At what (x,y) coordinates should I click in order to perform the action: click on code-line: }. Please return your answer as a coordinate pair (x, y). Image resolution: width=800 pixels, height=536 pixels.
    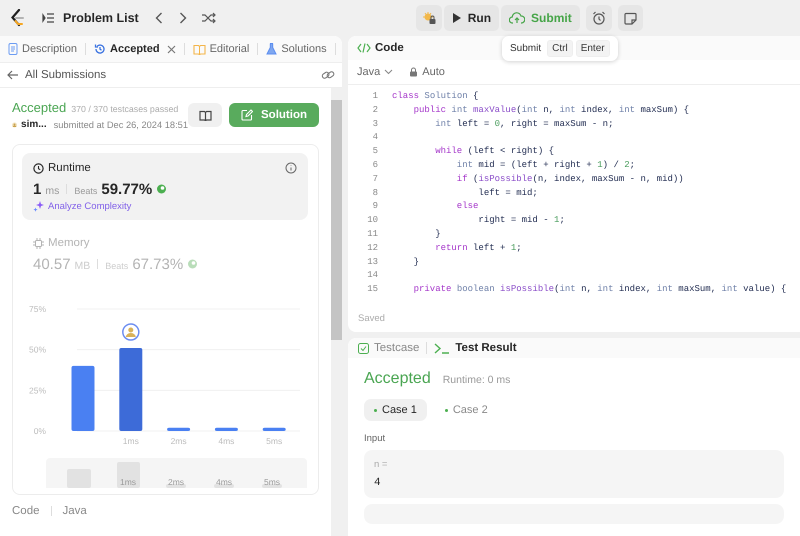
    Looking at the image, I should click on (416, 262).